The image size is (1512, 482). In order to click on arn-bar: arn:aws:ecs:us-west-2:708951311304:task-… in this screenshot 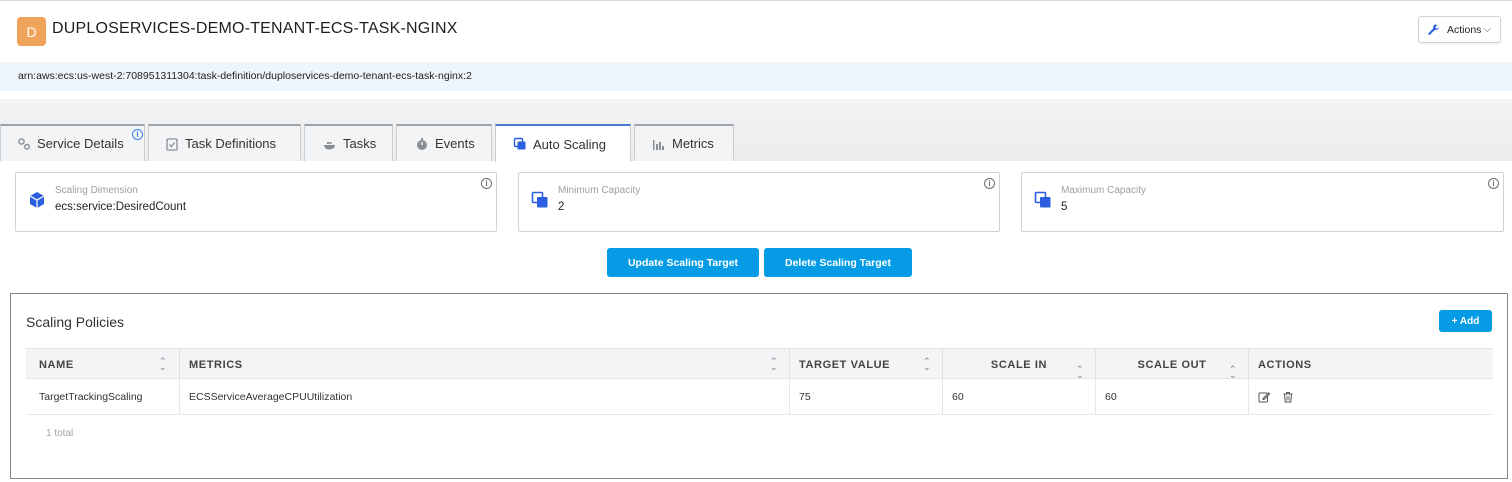, I will do `click(756, 76)`.